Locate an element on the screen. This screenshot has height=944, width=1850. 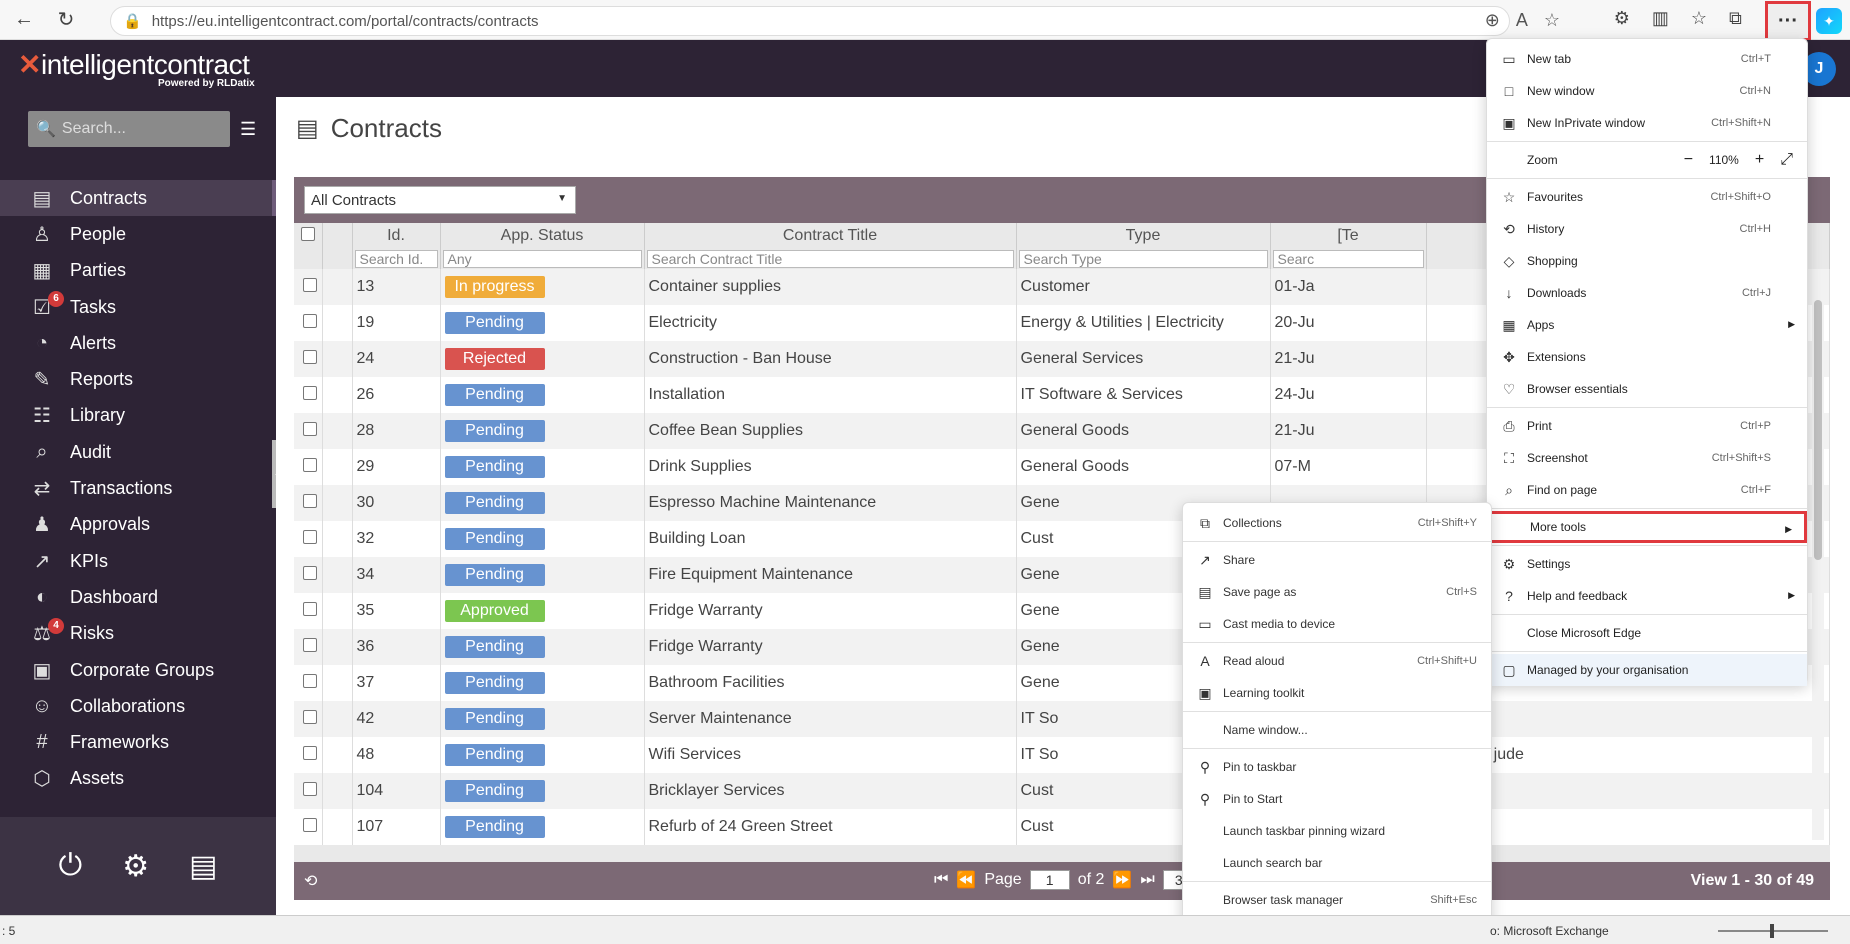
menu-item-save-page-as: ▤ Save page as Ctrl+S is located at coordinates (1337, 592).